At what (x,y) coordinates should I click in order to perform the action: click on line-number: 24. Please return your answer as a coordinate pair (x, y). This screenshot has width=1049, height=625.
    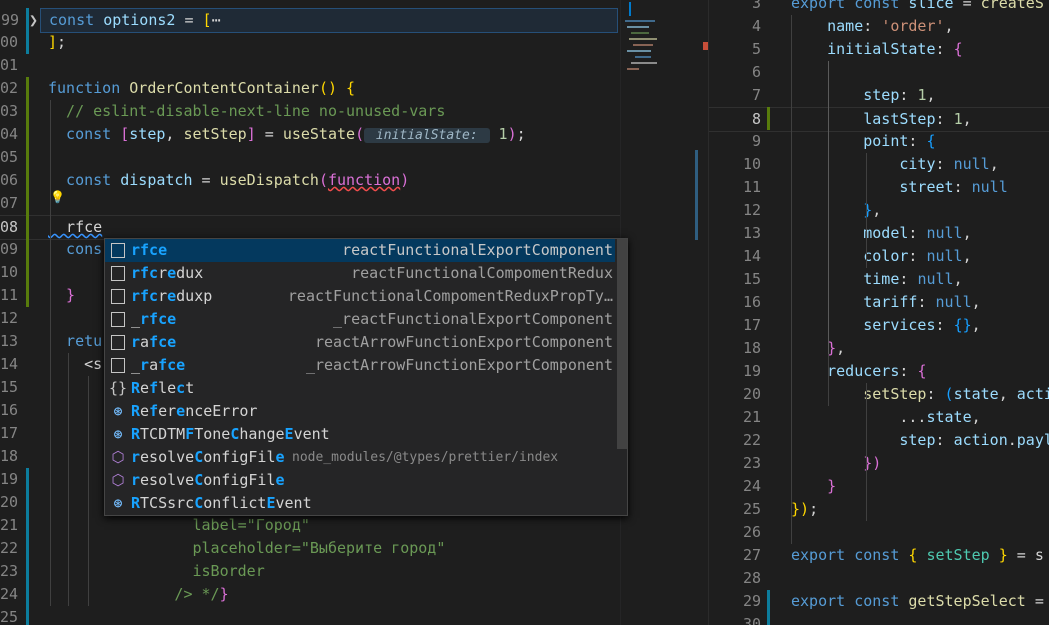
    Looking at the image, I should click on (751, 486).